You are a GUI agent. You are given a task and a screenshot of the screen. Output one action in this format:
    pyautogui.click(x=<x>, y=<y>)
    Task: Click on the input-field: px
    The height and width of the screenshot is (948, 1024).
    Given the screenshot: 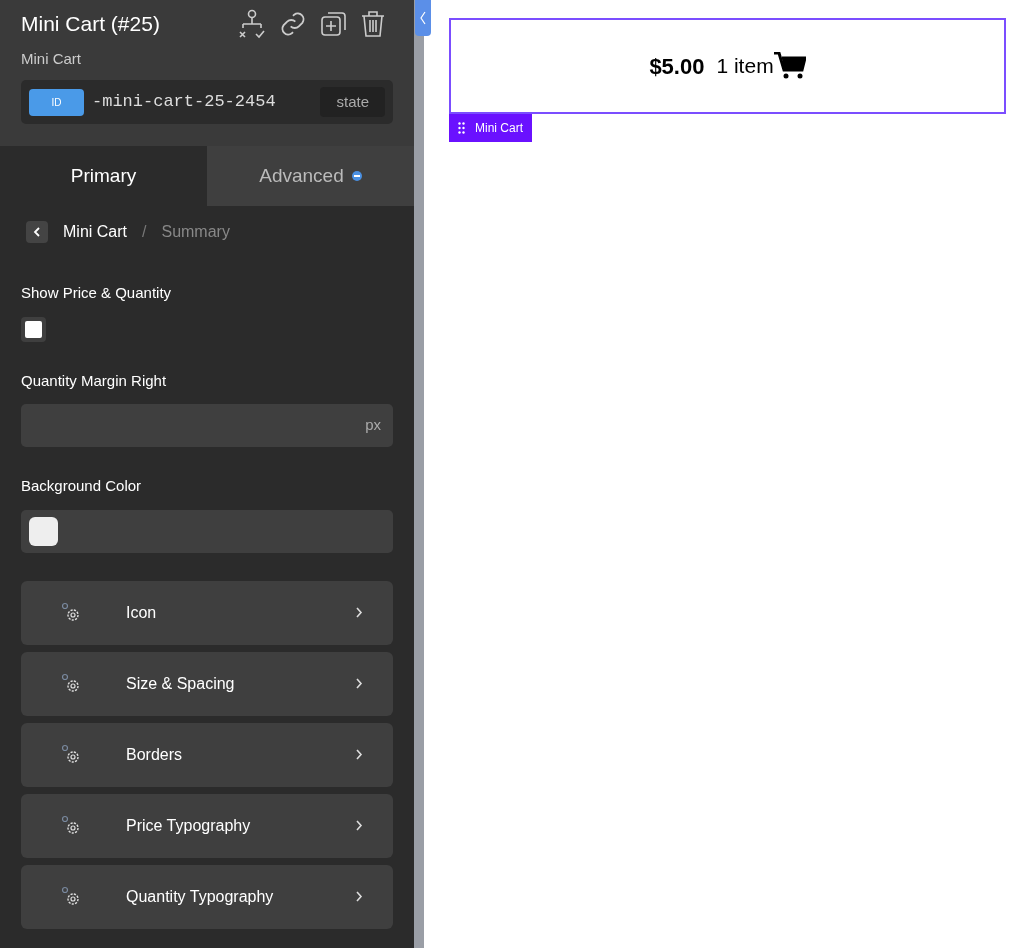 What is the action you would take?
    pyautogui.click(x=207, y=425)
    